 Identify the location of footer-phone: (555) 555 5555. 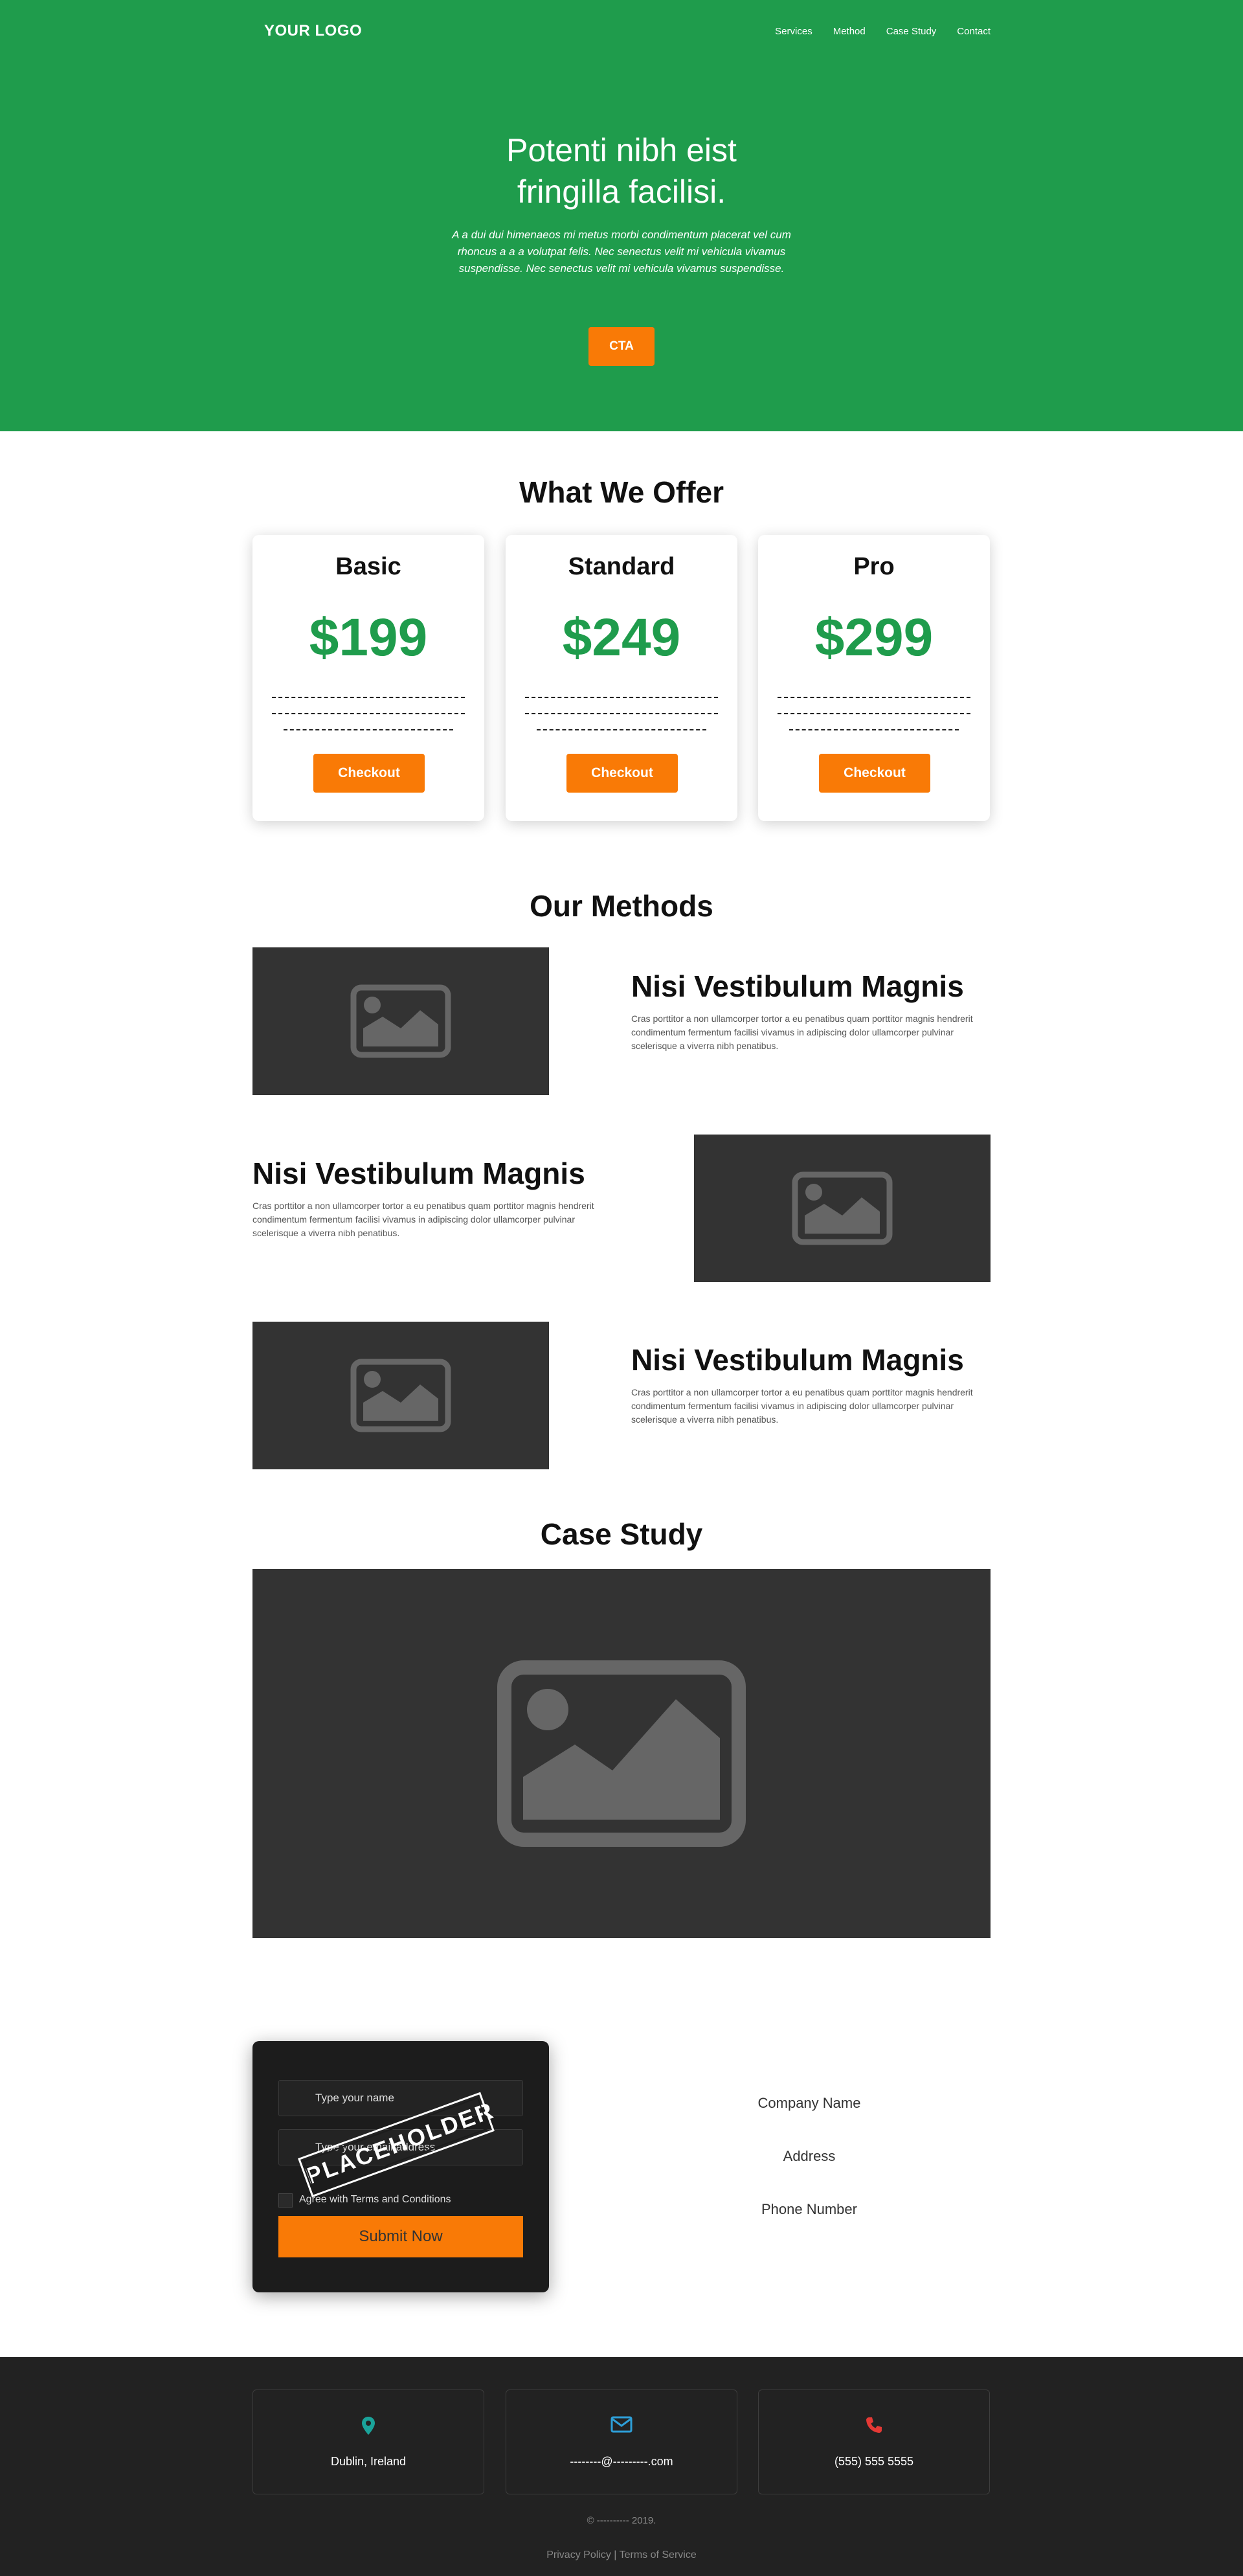
(874, 2462).